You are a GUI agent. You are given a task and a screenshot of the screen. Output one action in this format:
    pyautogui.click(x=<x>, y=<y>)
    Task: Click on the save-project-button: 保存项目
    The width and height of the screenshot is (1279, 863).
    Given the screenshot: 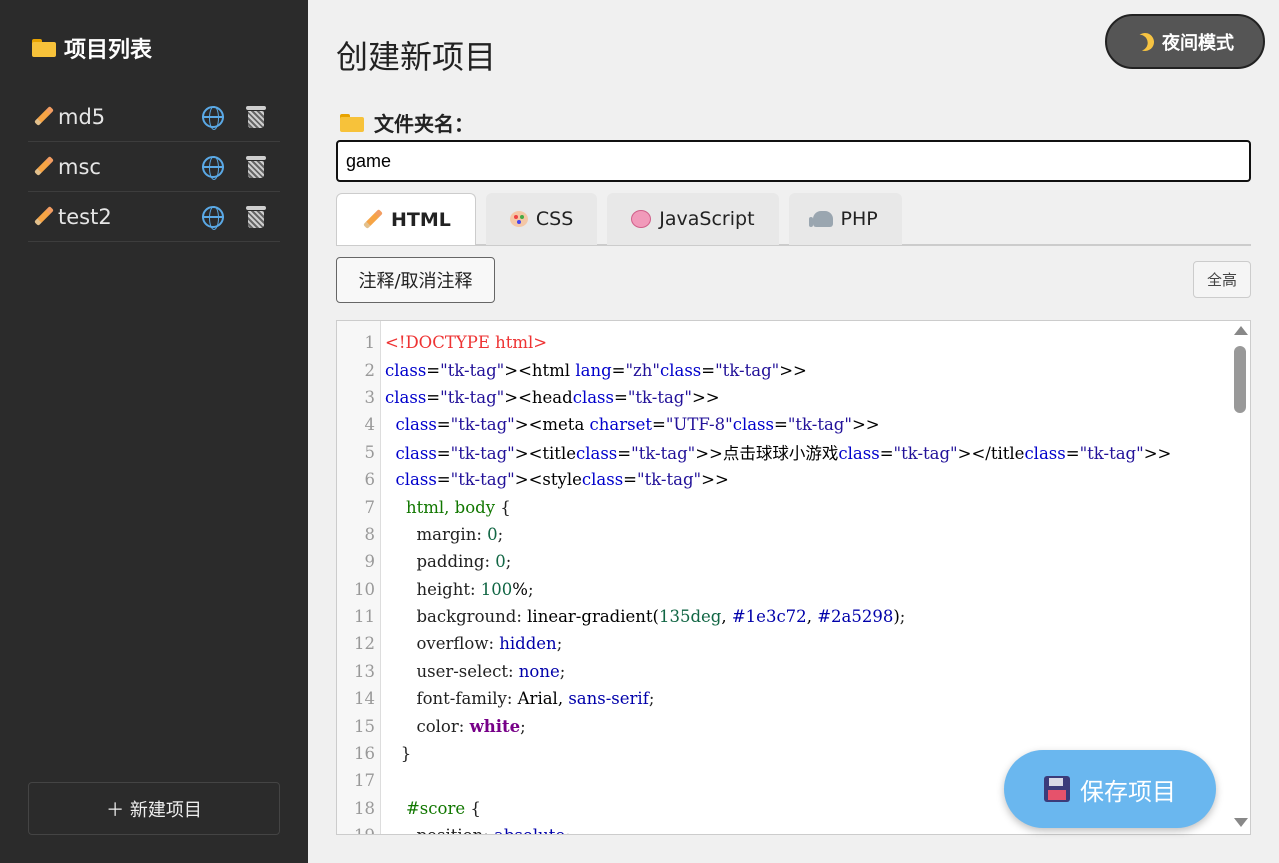 What is the action you would take?
    pyautogui.click(x=1110, y=789)
    